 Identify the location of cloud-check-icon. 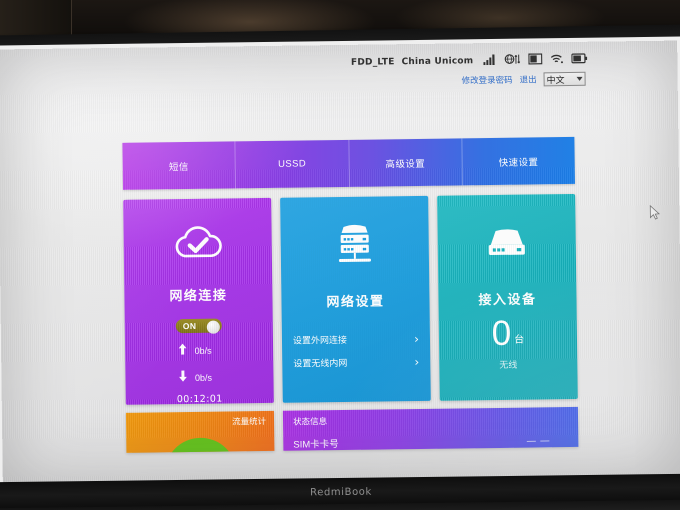
(197, 243).